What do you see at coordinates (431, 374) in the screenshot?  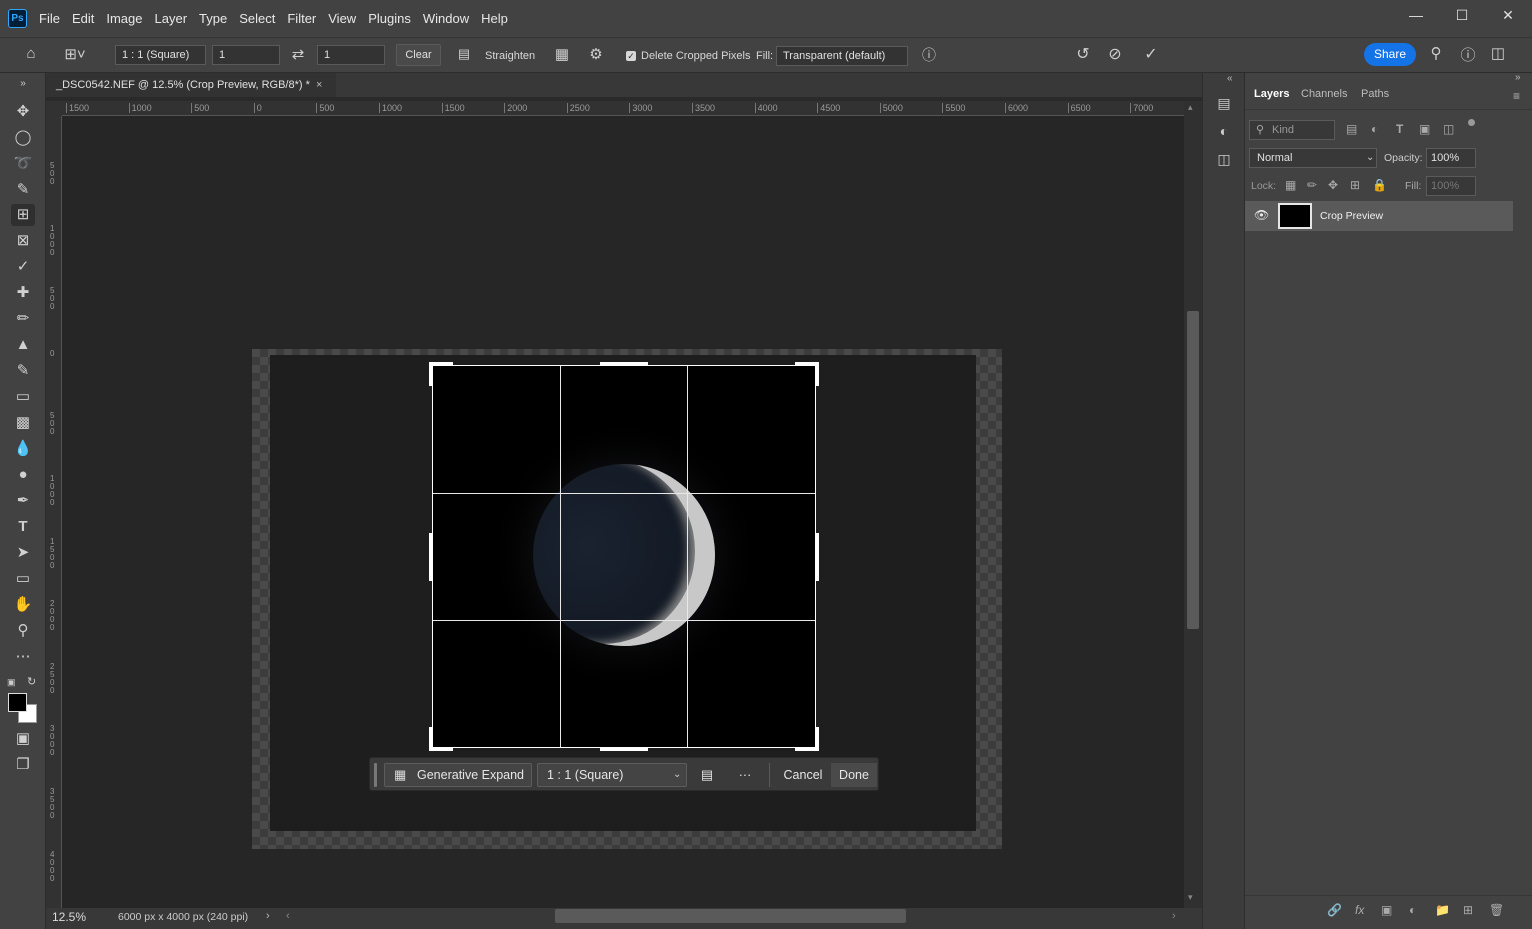 I see `crop-handle-top-left` at bounding box center [431, 374].